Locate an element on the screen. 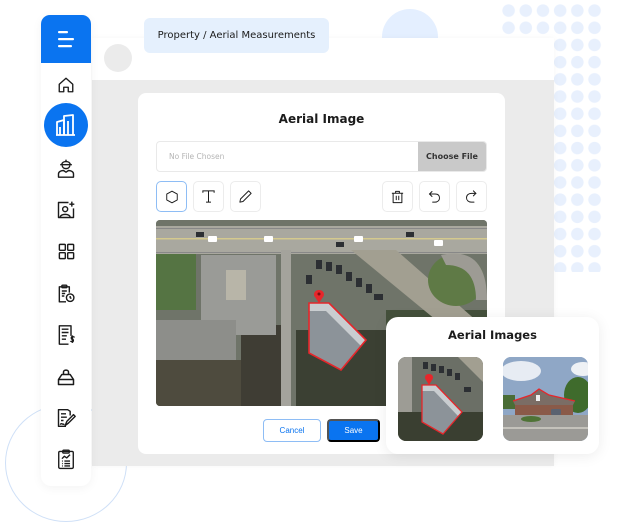 The height and width of the screenshot is (523, 623). street-view-thumbnail-image is located at coordinates (545, 399).